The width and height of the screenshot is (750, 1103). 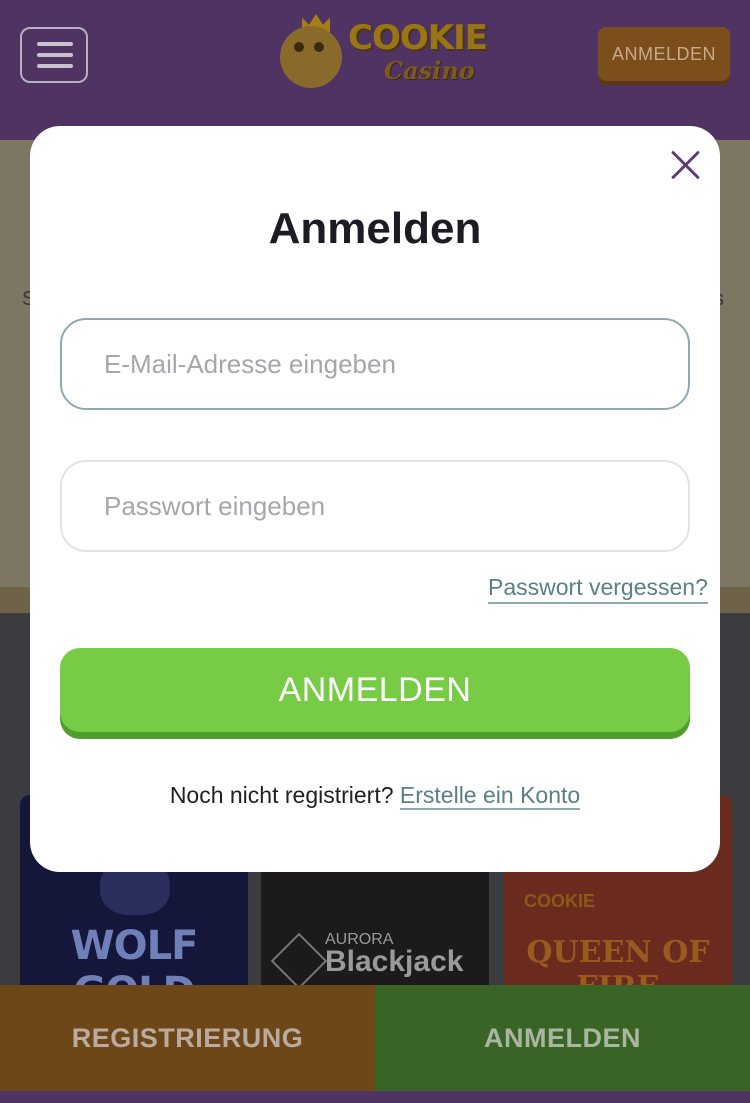 I want to click on modal-title: Anmelden, so click(x=375, y=228).